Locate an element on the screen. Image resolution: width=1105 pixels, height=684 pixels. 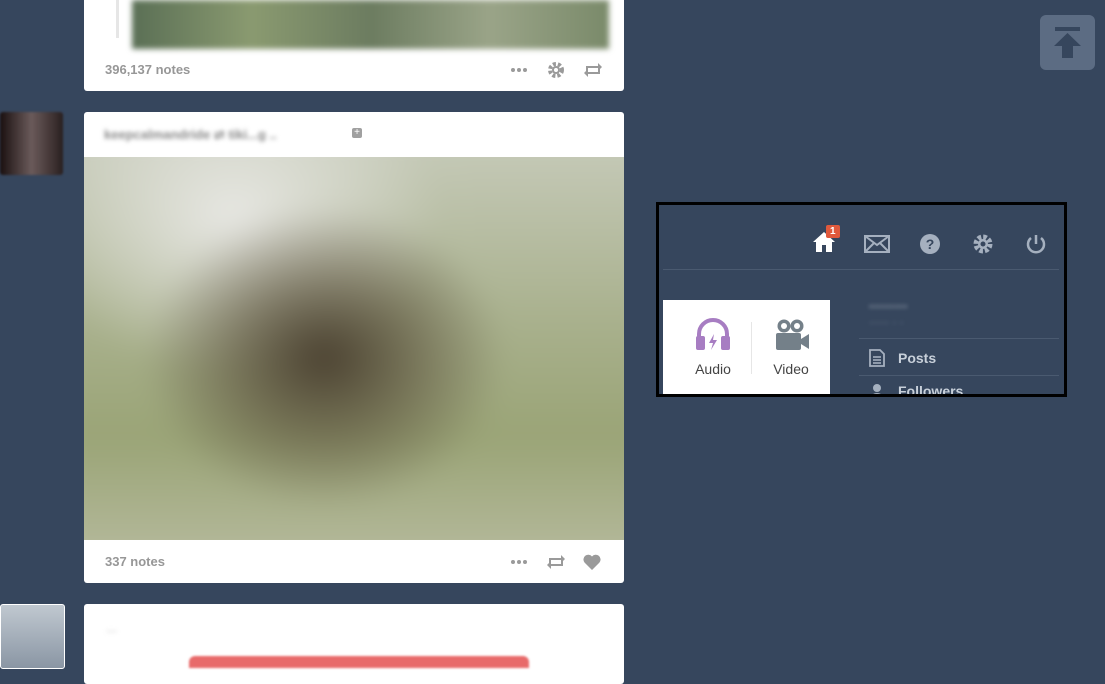
logout-button is located at coordinates (1036, 246).